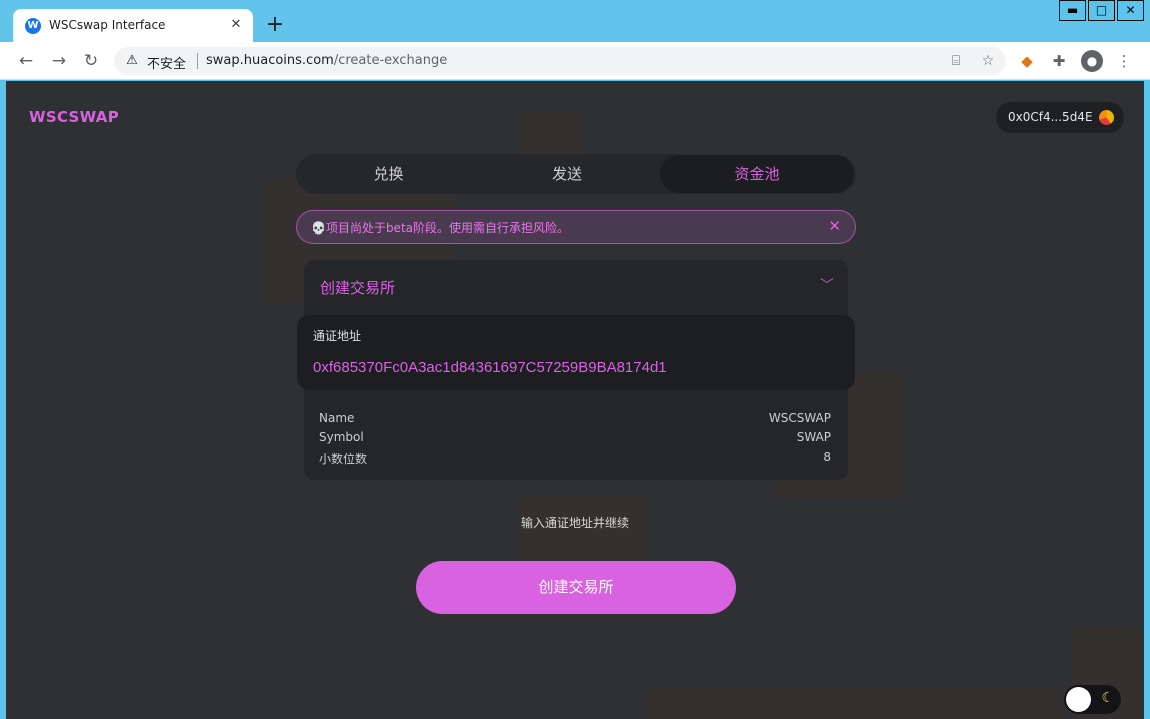  I want to click on info-value: SWAP, so click(813, 437).